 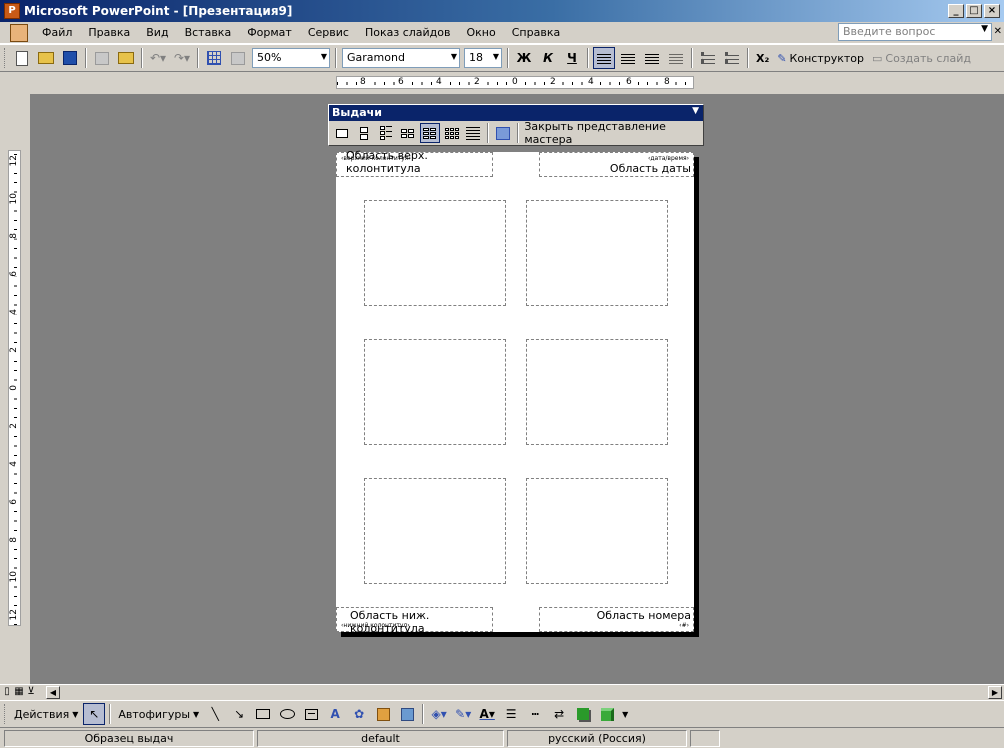 I want to click on slide-icon-button, so click(x=238, y=58).